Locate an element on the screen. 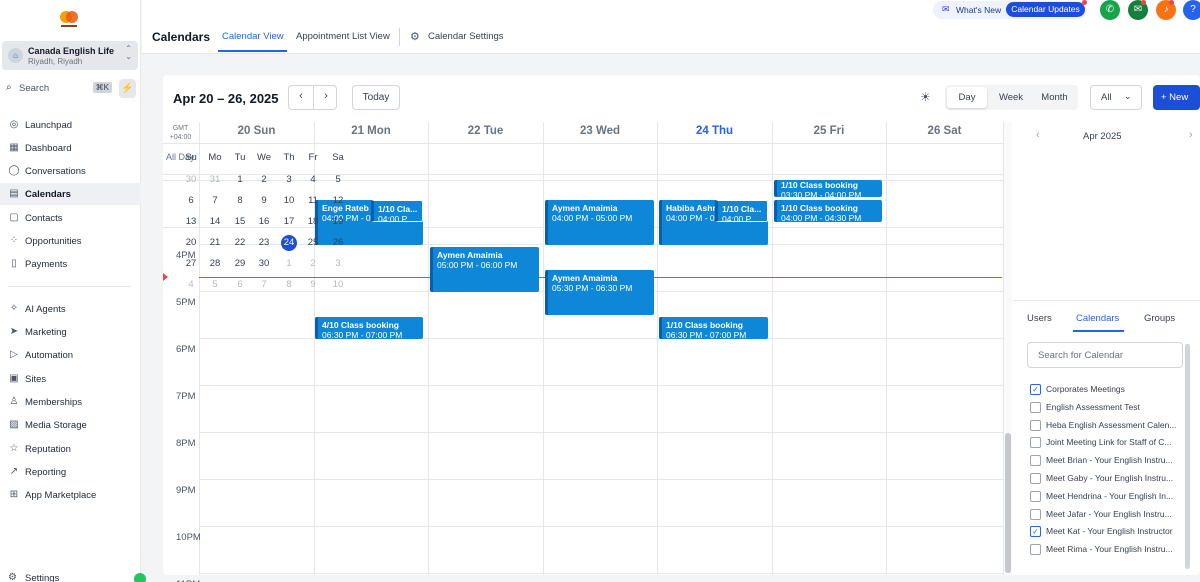 This screenshot has height=582, width=1200. sidebar-item-sites: ▣ Sites is located at coordinates (70, 379).